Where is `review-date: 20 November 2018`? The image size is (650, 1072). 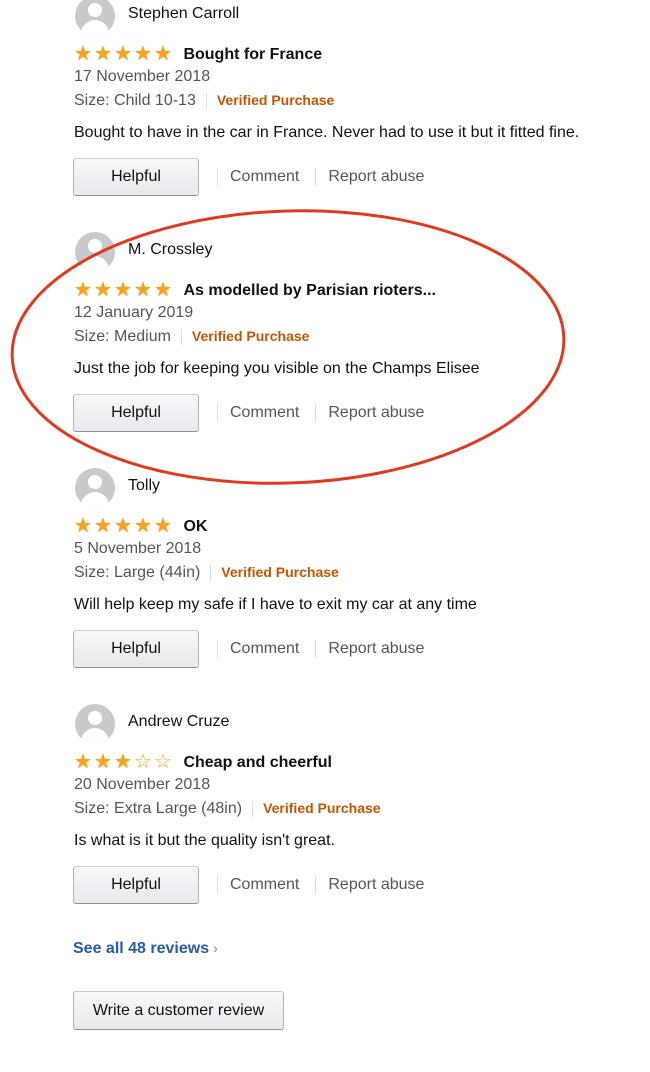 review-date: 20 November 2018 is located at coordinates (142, 784).